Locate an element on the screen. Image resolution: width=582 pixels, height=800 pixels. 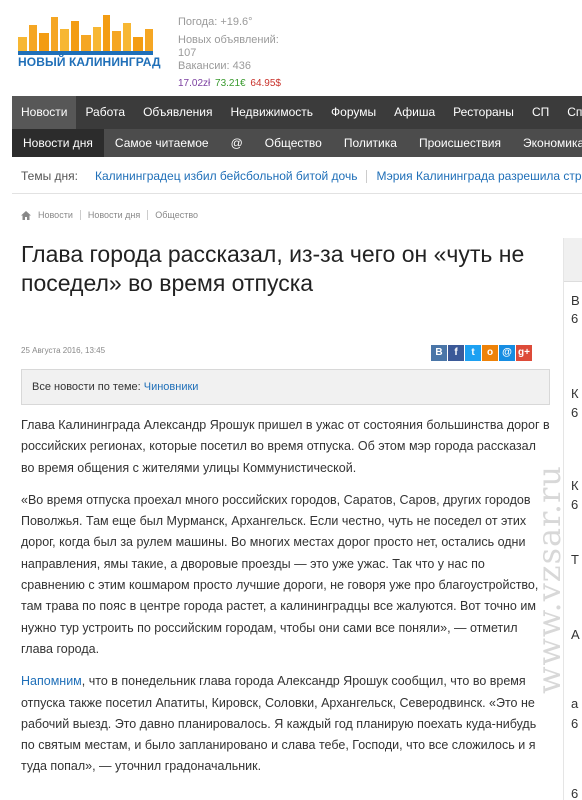
new-ads-count: 107 is located at coordinates (228, 53).